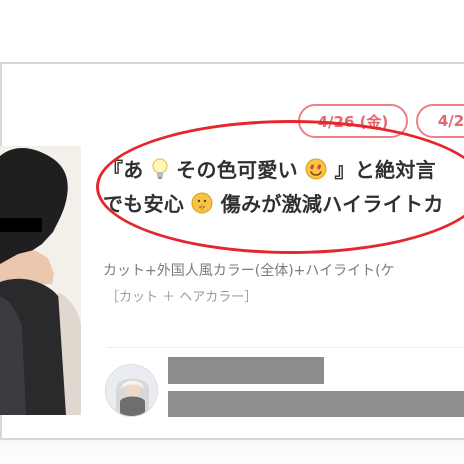 The image size is (464, 464). What do you see at coordinates (237, 170) in the screenshot?
I see `title-text: その色可愛い` at bounding box center [237, 170].